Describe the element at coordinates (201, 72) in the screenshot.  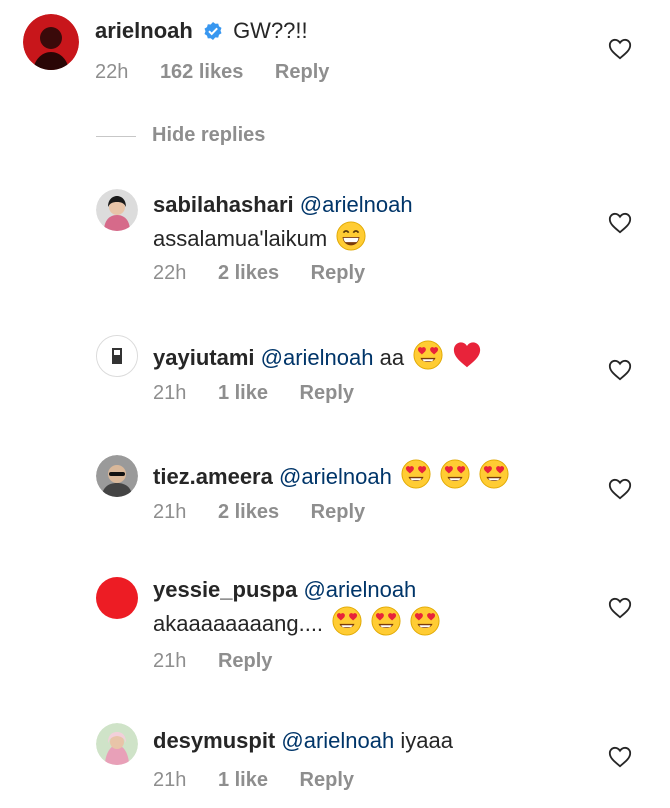
I see `likes-count: 162 likes` at that location.